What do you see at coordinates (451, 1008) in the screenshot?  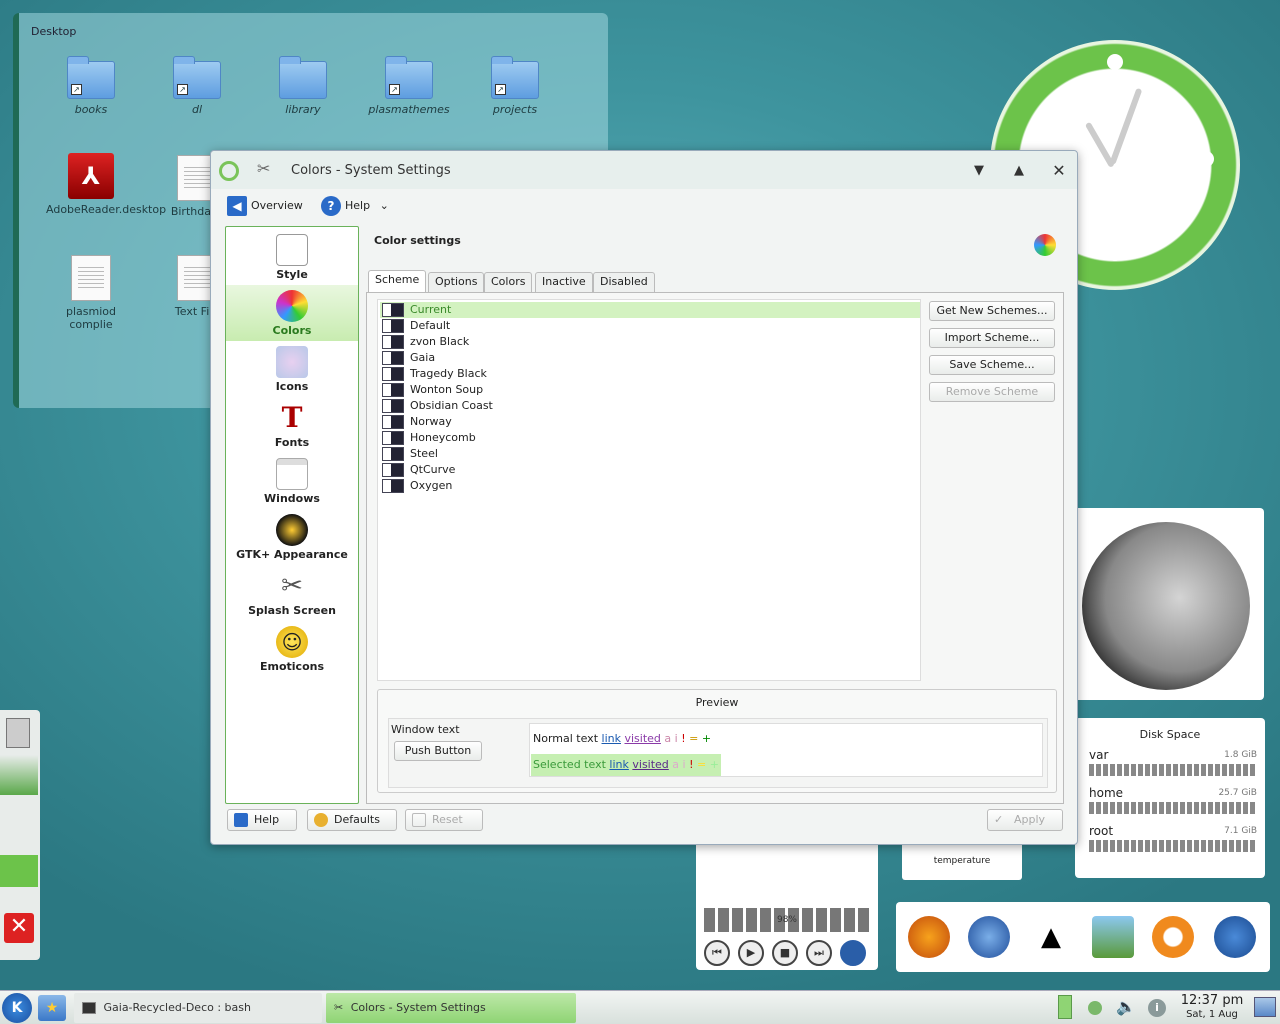 I see `task-colors-settings: ✂ Colors - System Settings` at bounding box center [451, 1008].